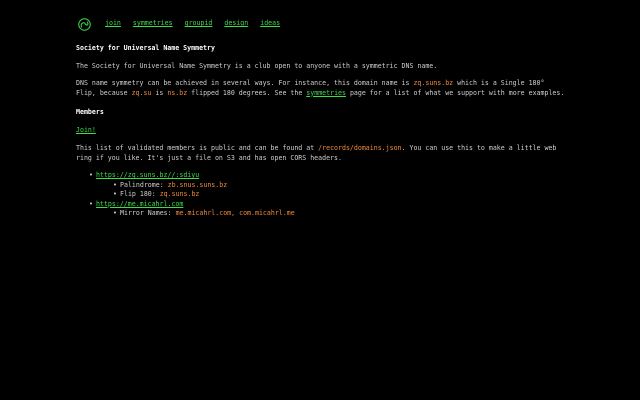 Image resolution: width=640 pixels, height=400 pixels. What do you see at coordinates (235, 213) in the screenshot?
I see `detail-value: me.micahrl.com, com.micahrl.me` at bounding box center [235, 213].